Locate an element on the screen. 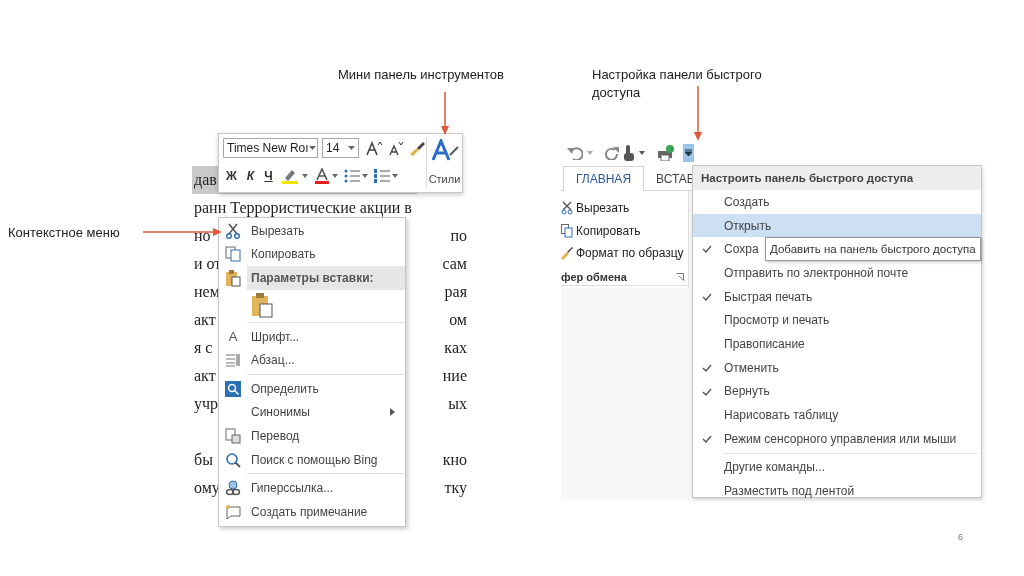 The image size is (1024, 576). search-icon is located at coordinates (233, 459).